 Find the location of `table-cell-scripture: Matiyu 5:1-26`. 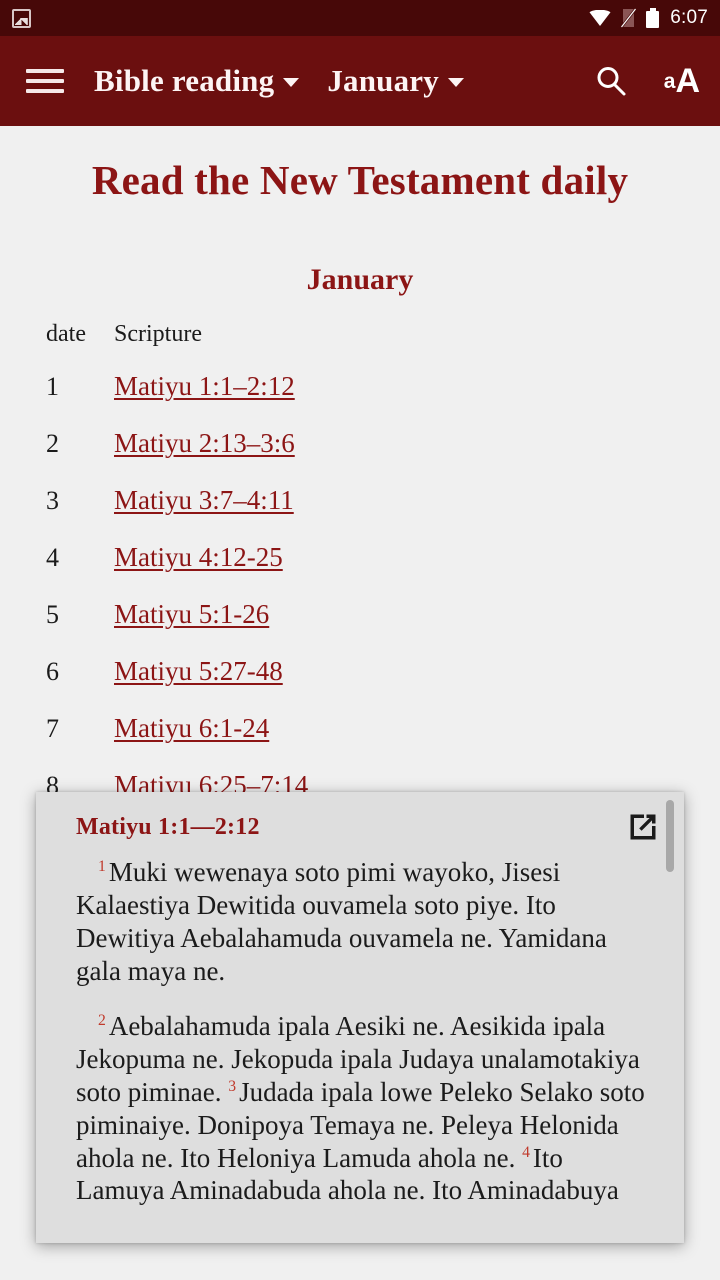

table-cell-scripture: Matiyu 5:1-26 is located at coordinates (211, 614).